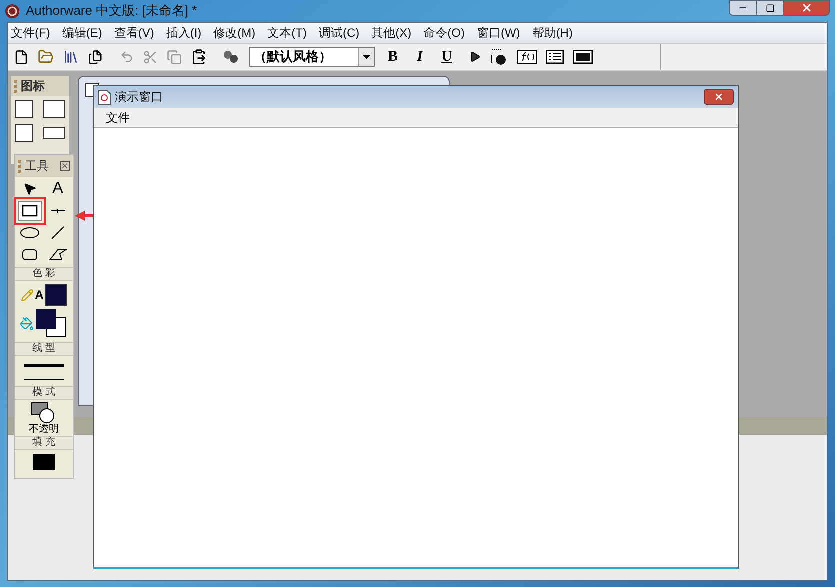 Image resolution: width=835 pixels, height=587 pixels. Describe the element at coordinates (37, 166) in the screenshot. I see `palette-title: 工具` at that location.